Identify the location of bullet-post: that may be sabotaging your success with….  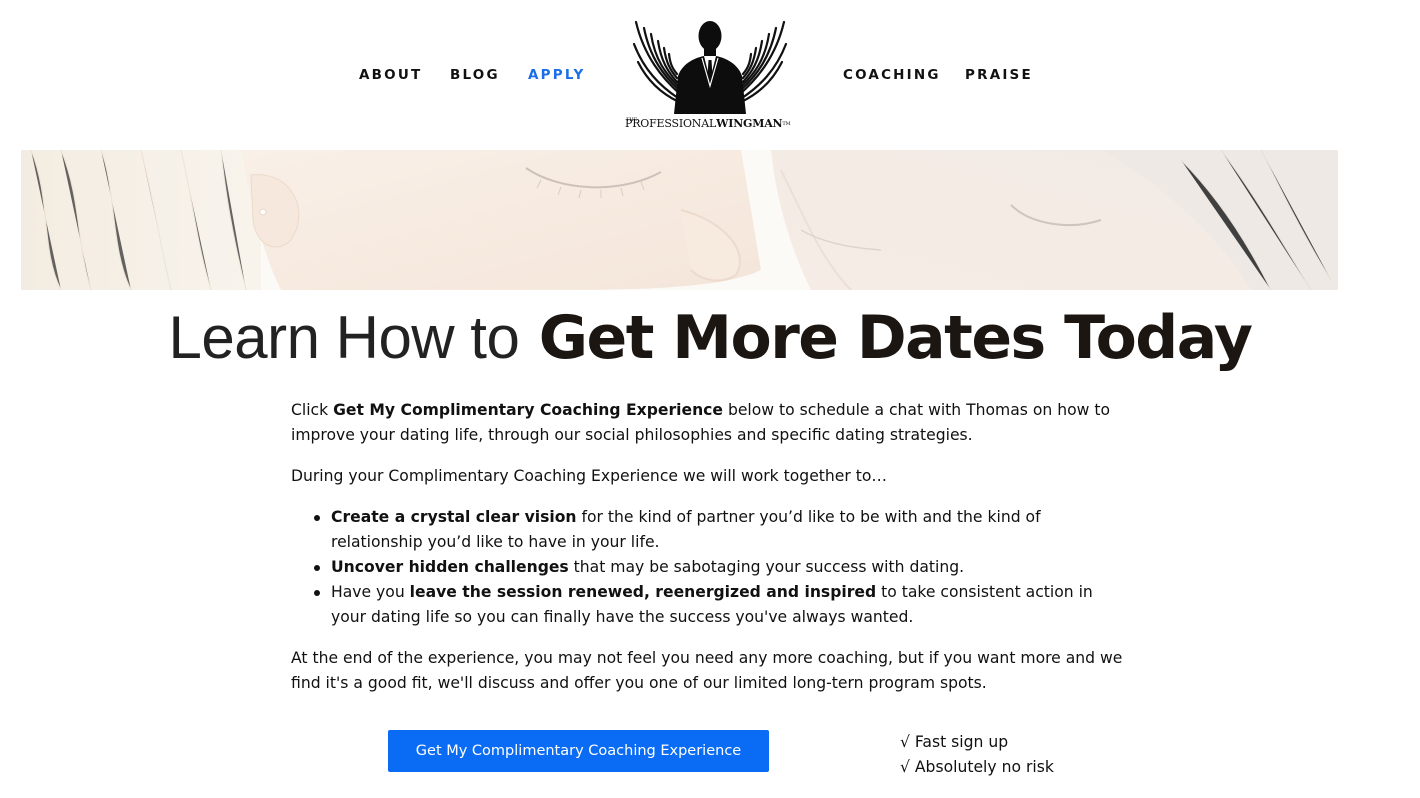
(766, 567).